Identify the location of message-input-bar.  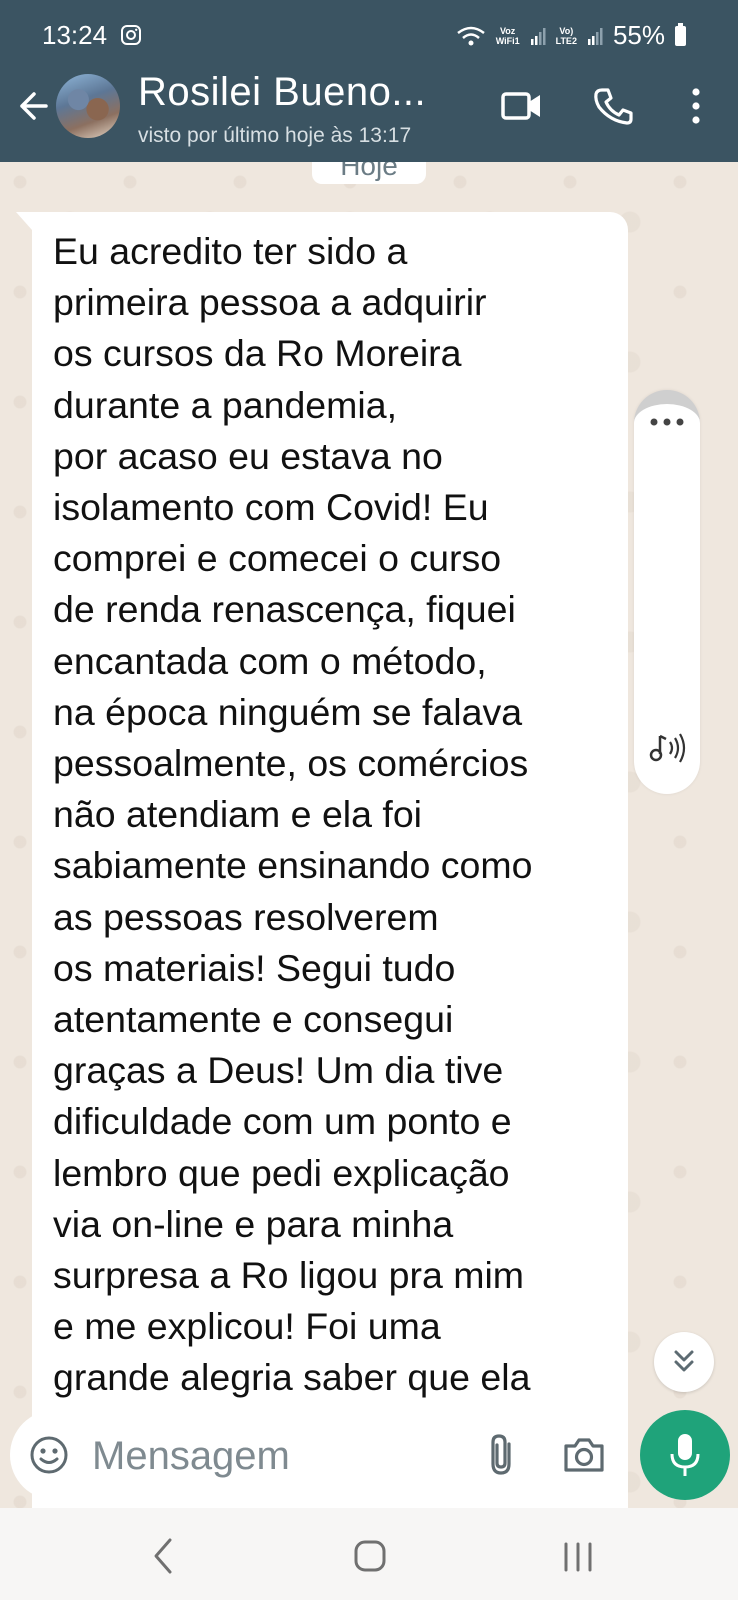
(319, 1455).